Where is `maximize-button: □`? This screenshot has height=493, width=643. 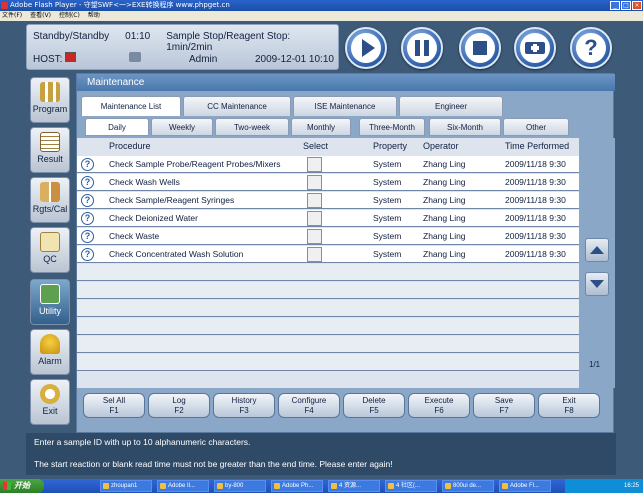 maximize-button: □ is located at coordinates (626, 5).